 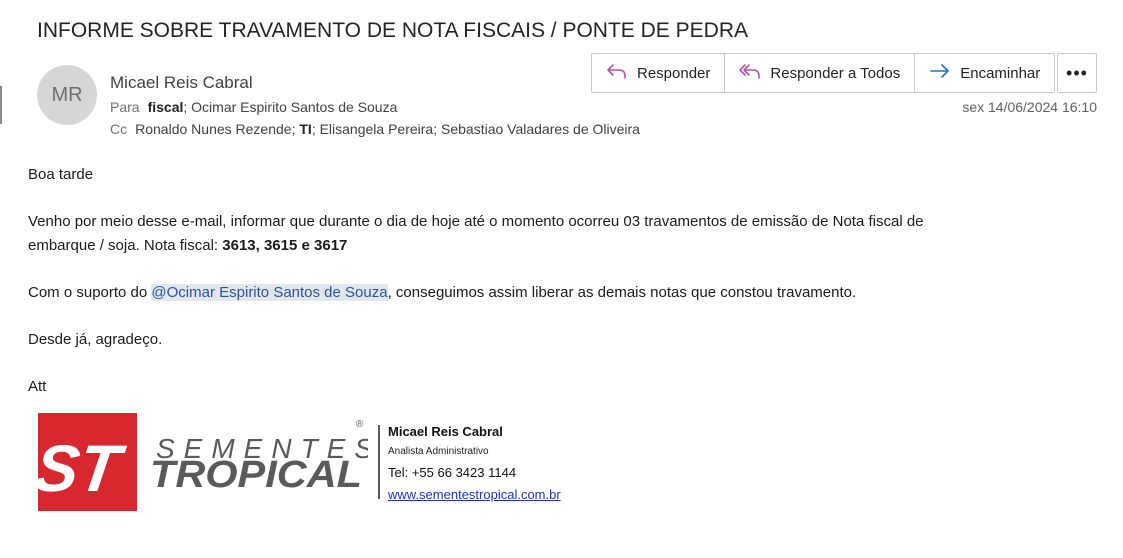 I want to click on signature-website-link: www.sementestropical.com.br, so click(x=474, y=494).